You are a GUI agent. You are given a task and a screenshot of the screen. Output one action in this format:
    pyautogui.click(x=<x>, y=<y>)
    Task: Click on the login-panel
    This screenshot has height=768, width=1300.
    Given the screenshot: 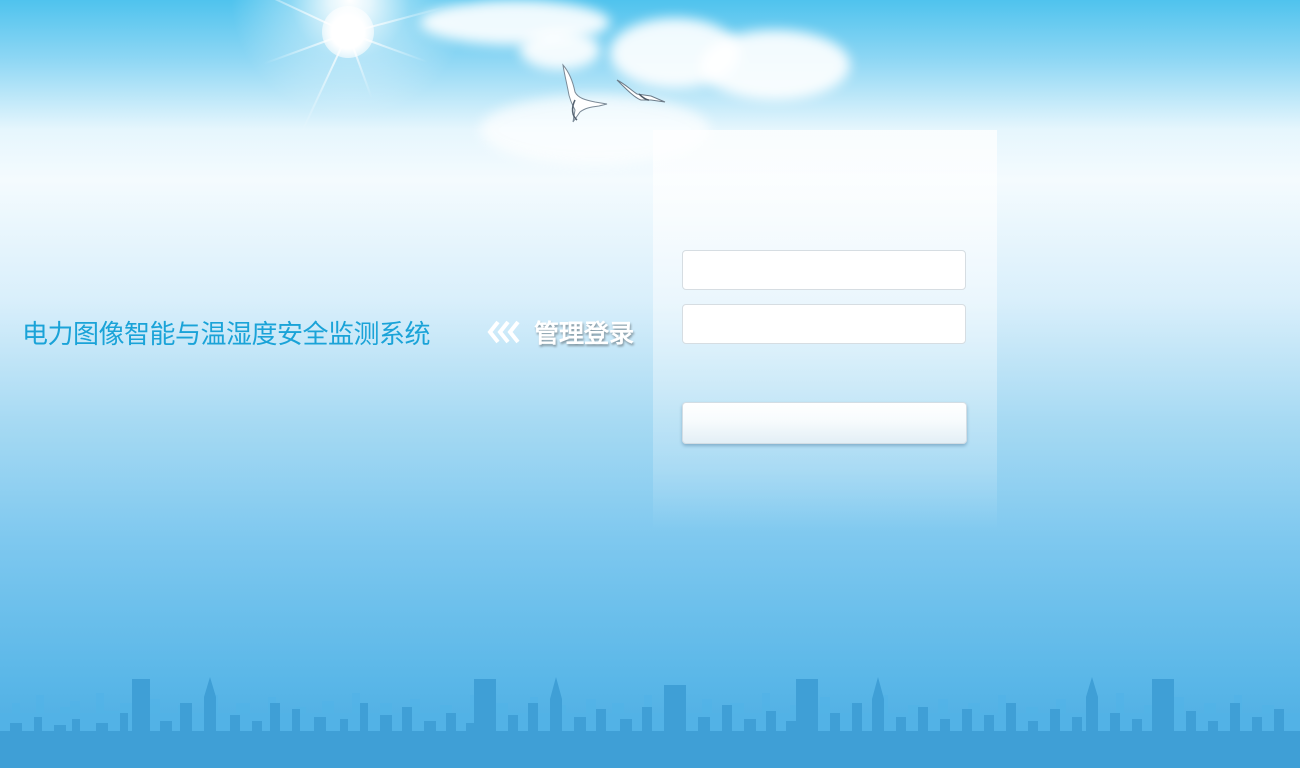 What is the action you would take?
    pyautogui.click(x=825, y=330)
    